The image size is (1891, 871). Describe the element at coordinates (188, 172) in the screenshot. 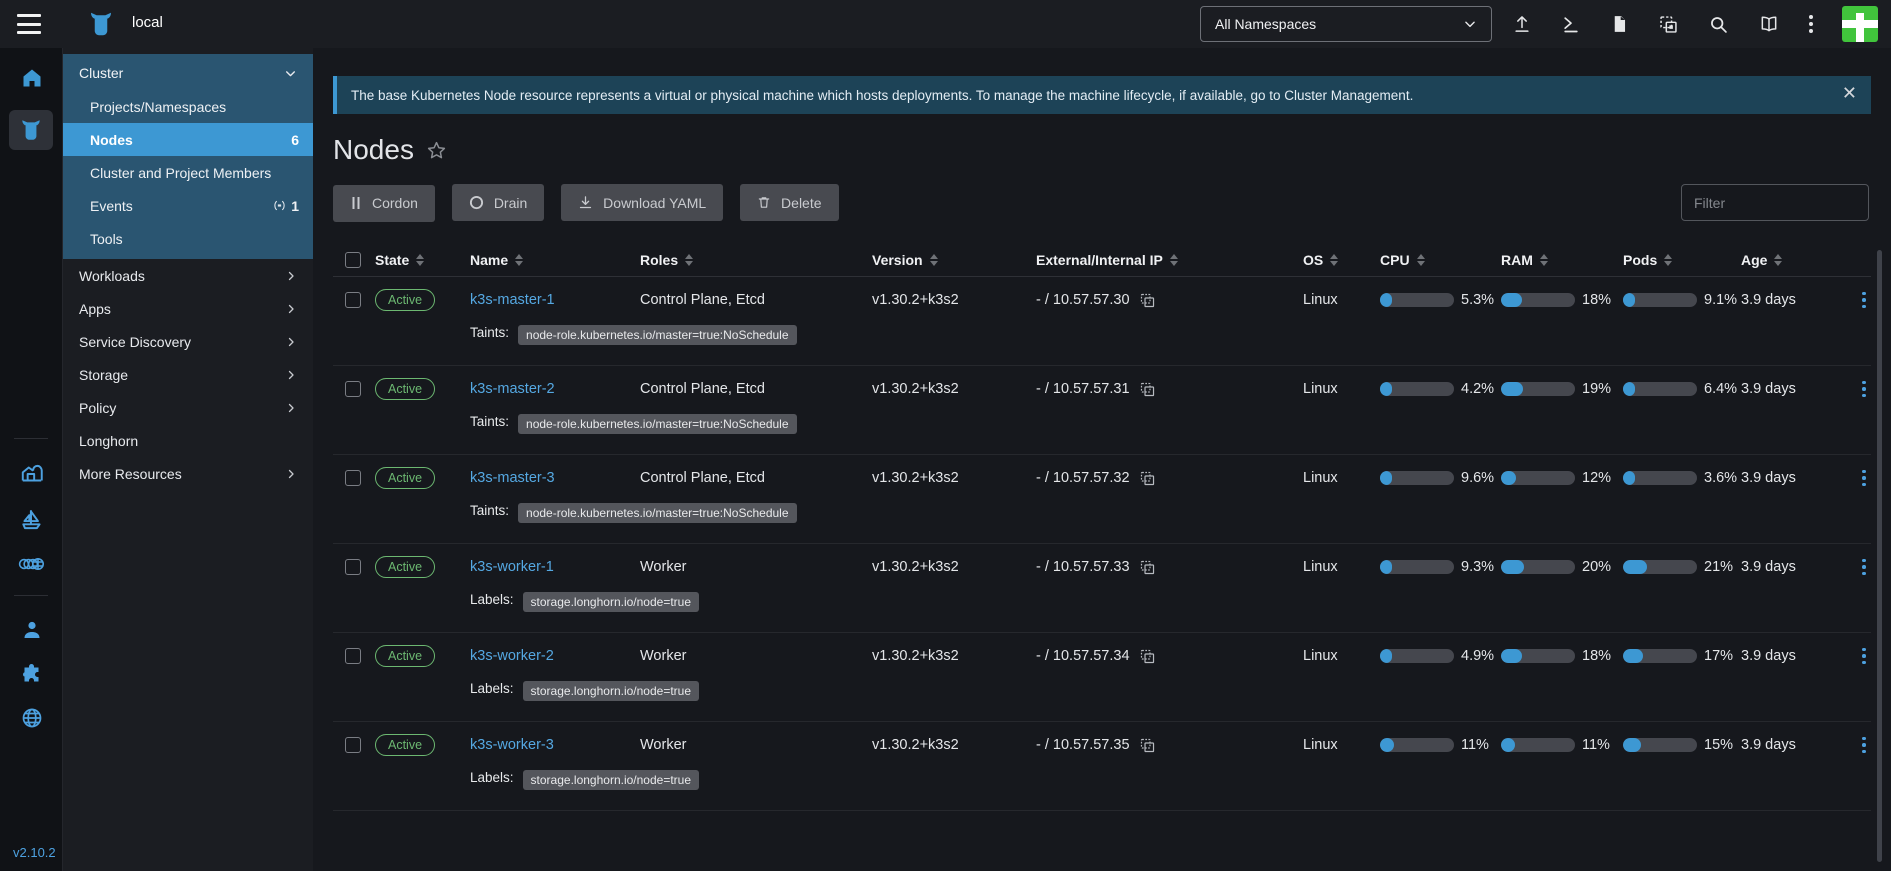

I see `sidebar-item-cluster-and-project-members: Cluster and Project Members` at that location.